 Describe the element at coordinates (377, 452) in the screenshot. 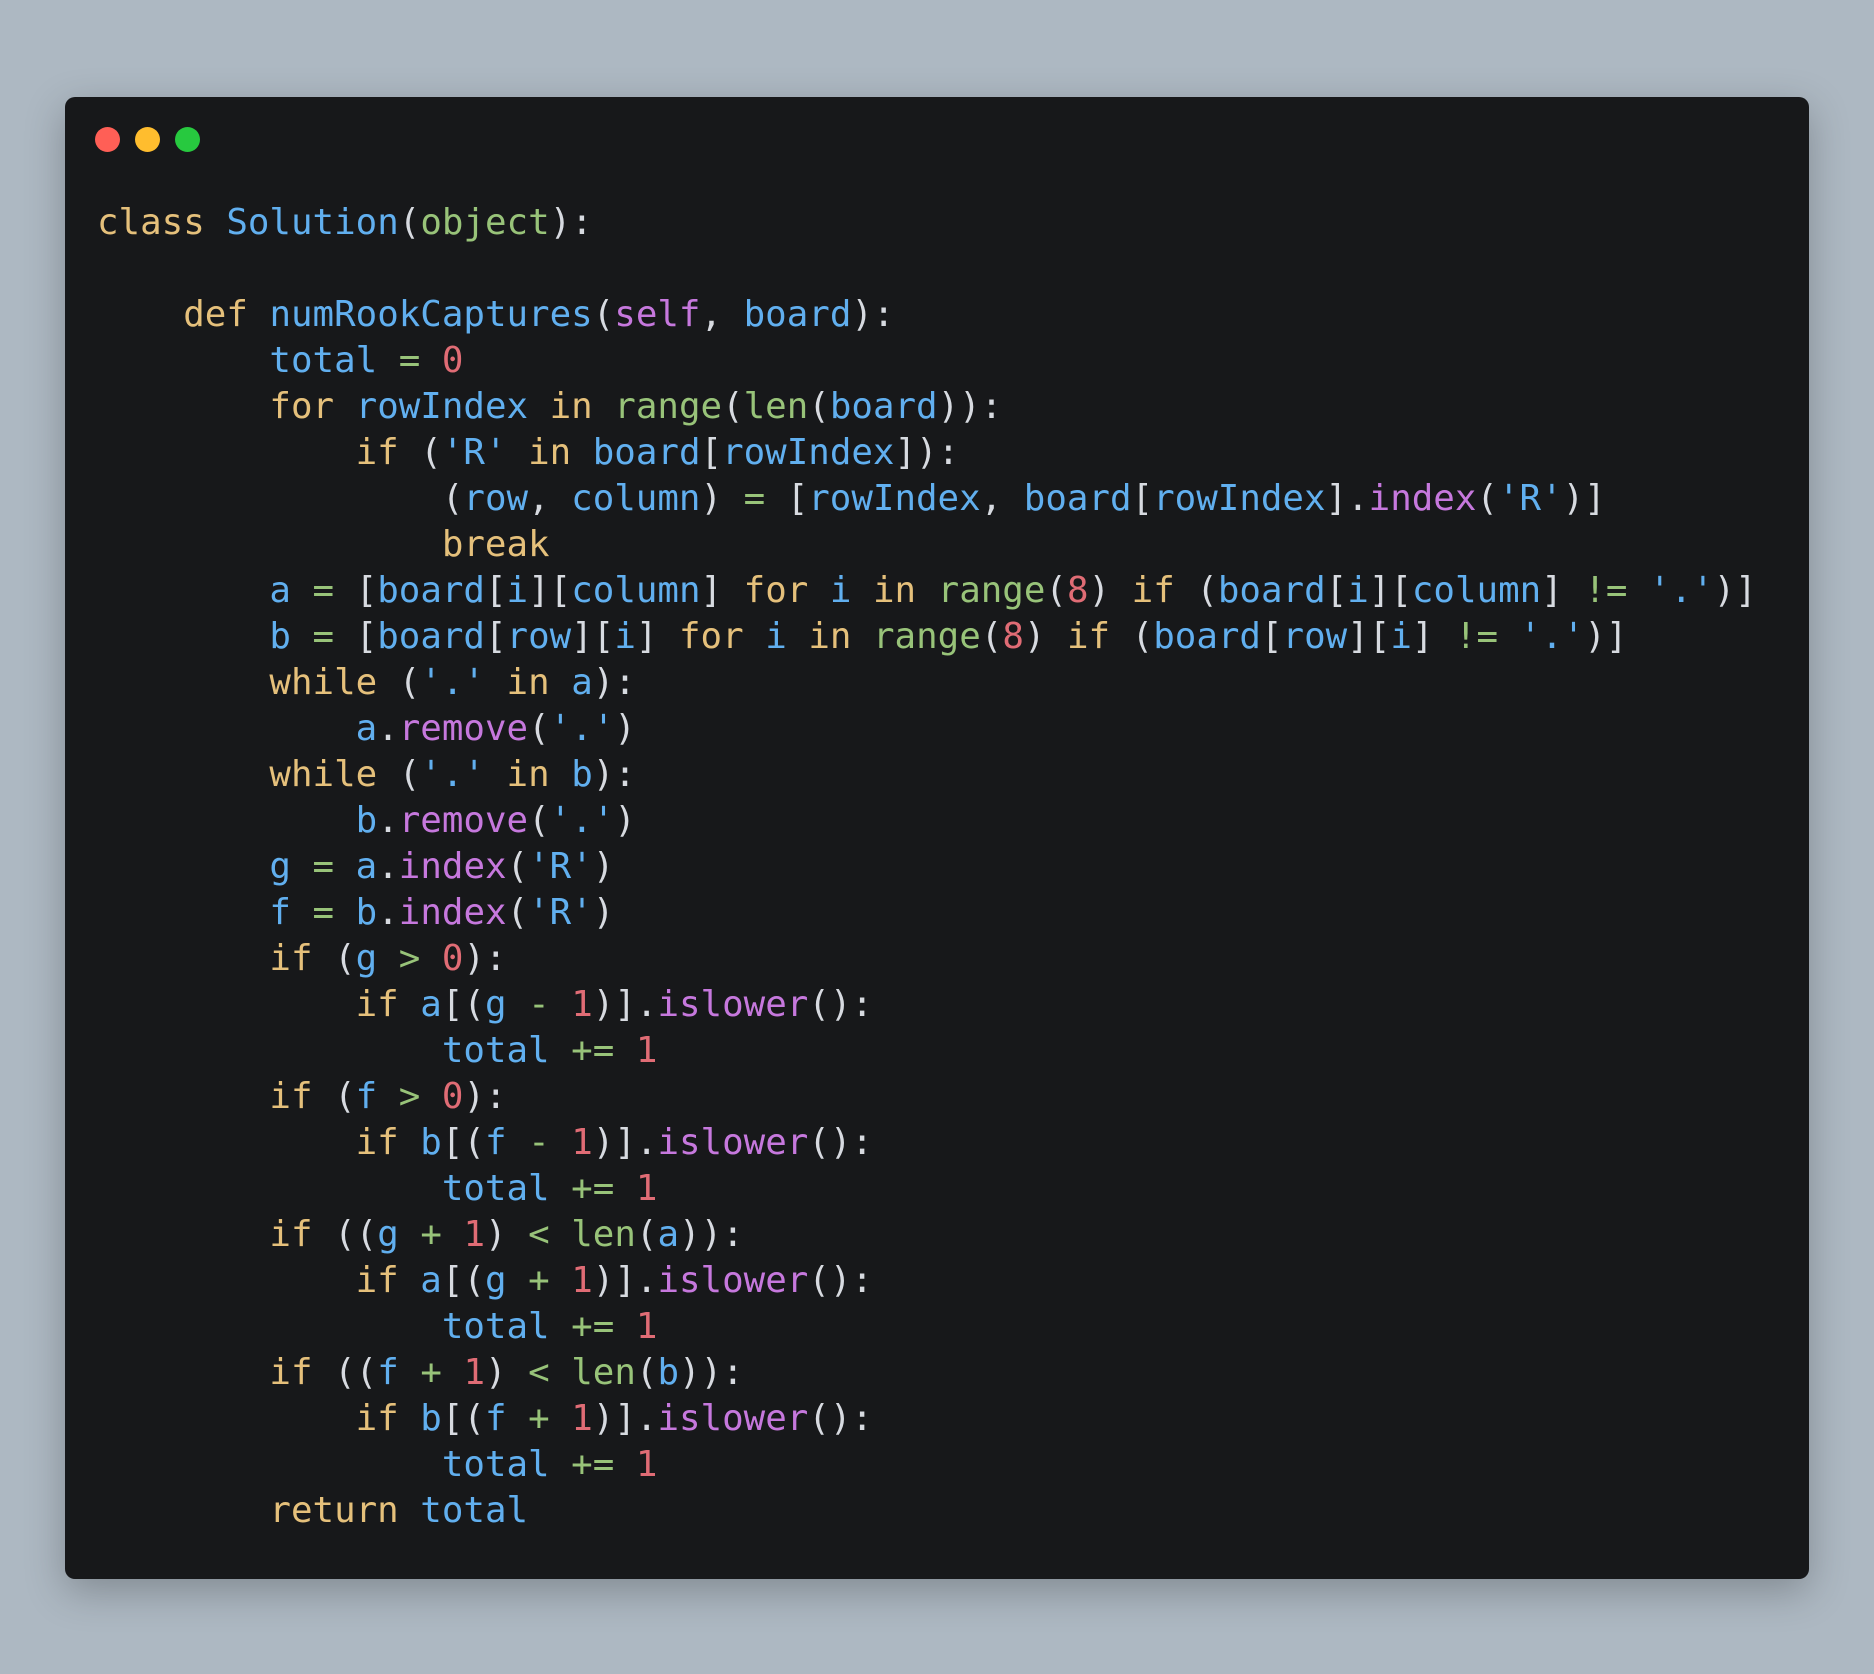

I see `code-token: if` at that location.